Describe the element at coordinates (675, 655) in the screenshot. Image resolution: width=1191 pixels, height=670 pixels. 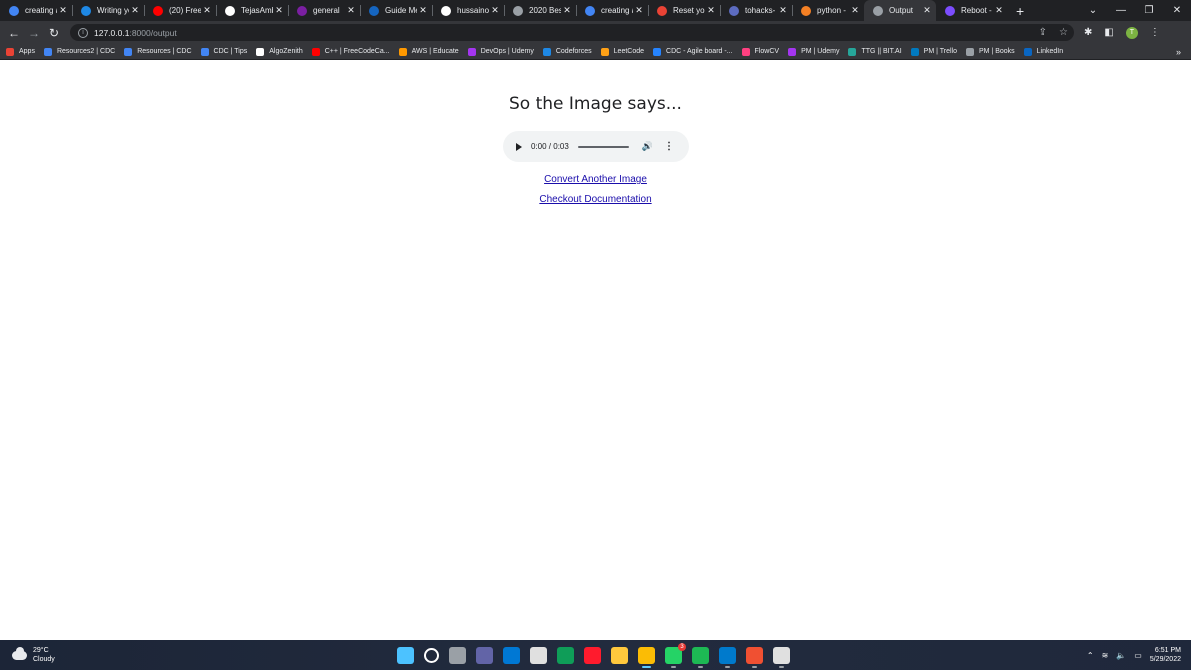
I see `whatsapp-icon: 3` at that location.